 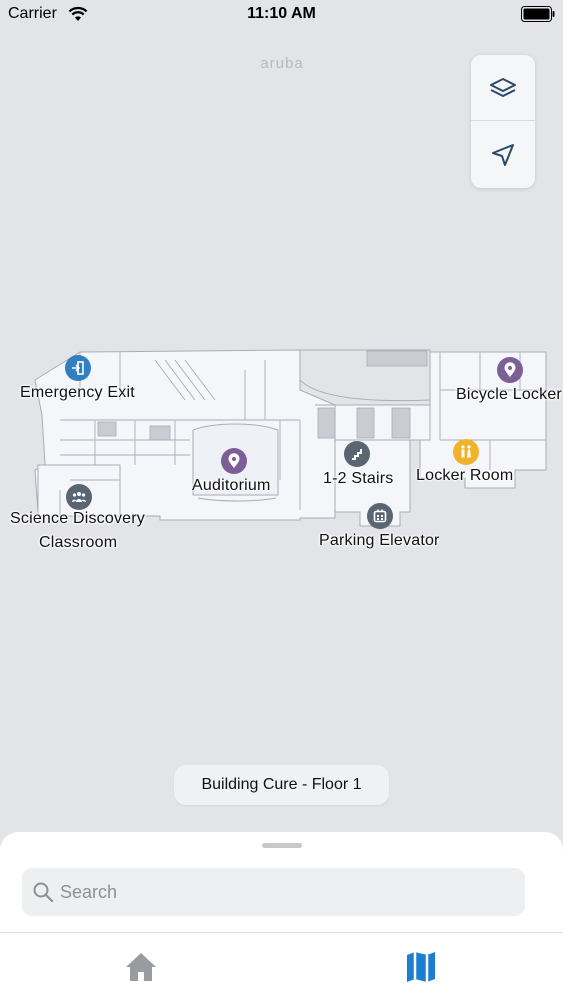 I want to click on layers-button, so click(x=503, y=88).